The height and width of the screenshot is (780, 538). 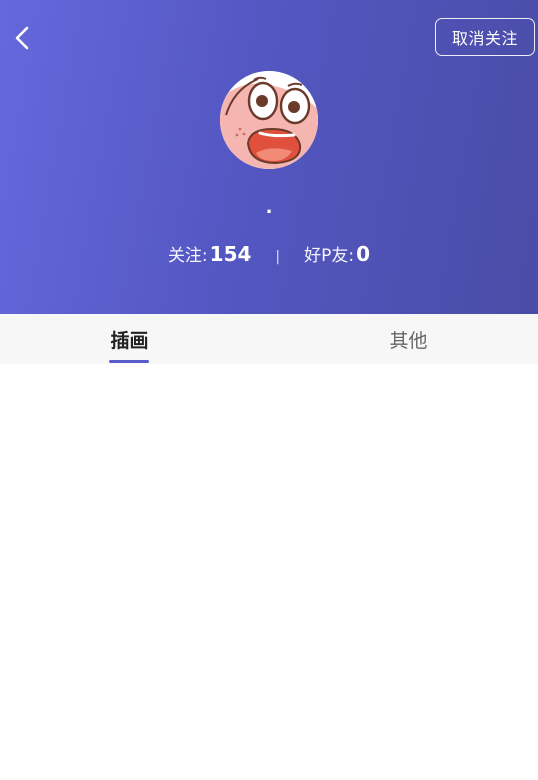 I want to click on friends-label: 好P友:, so click(x=329, y=253).